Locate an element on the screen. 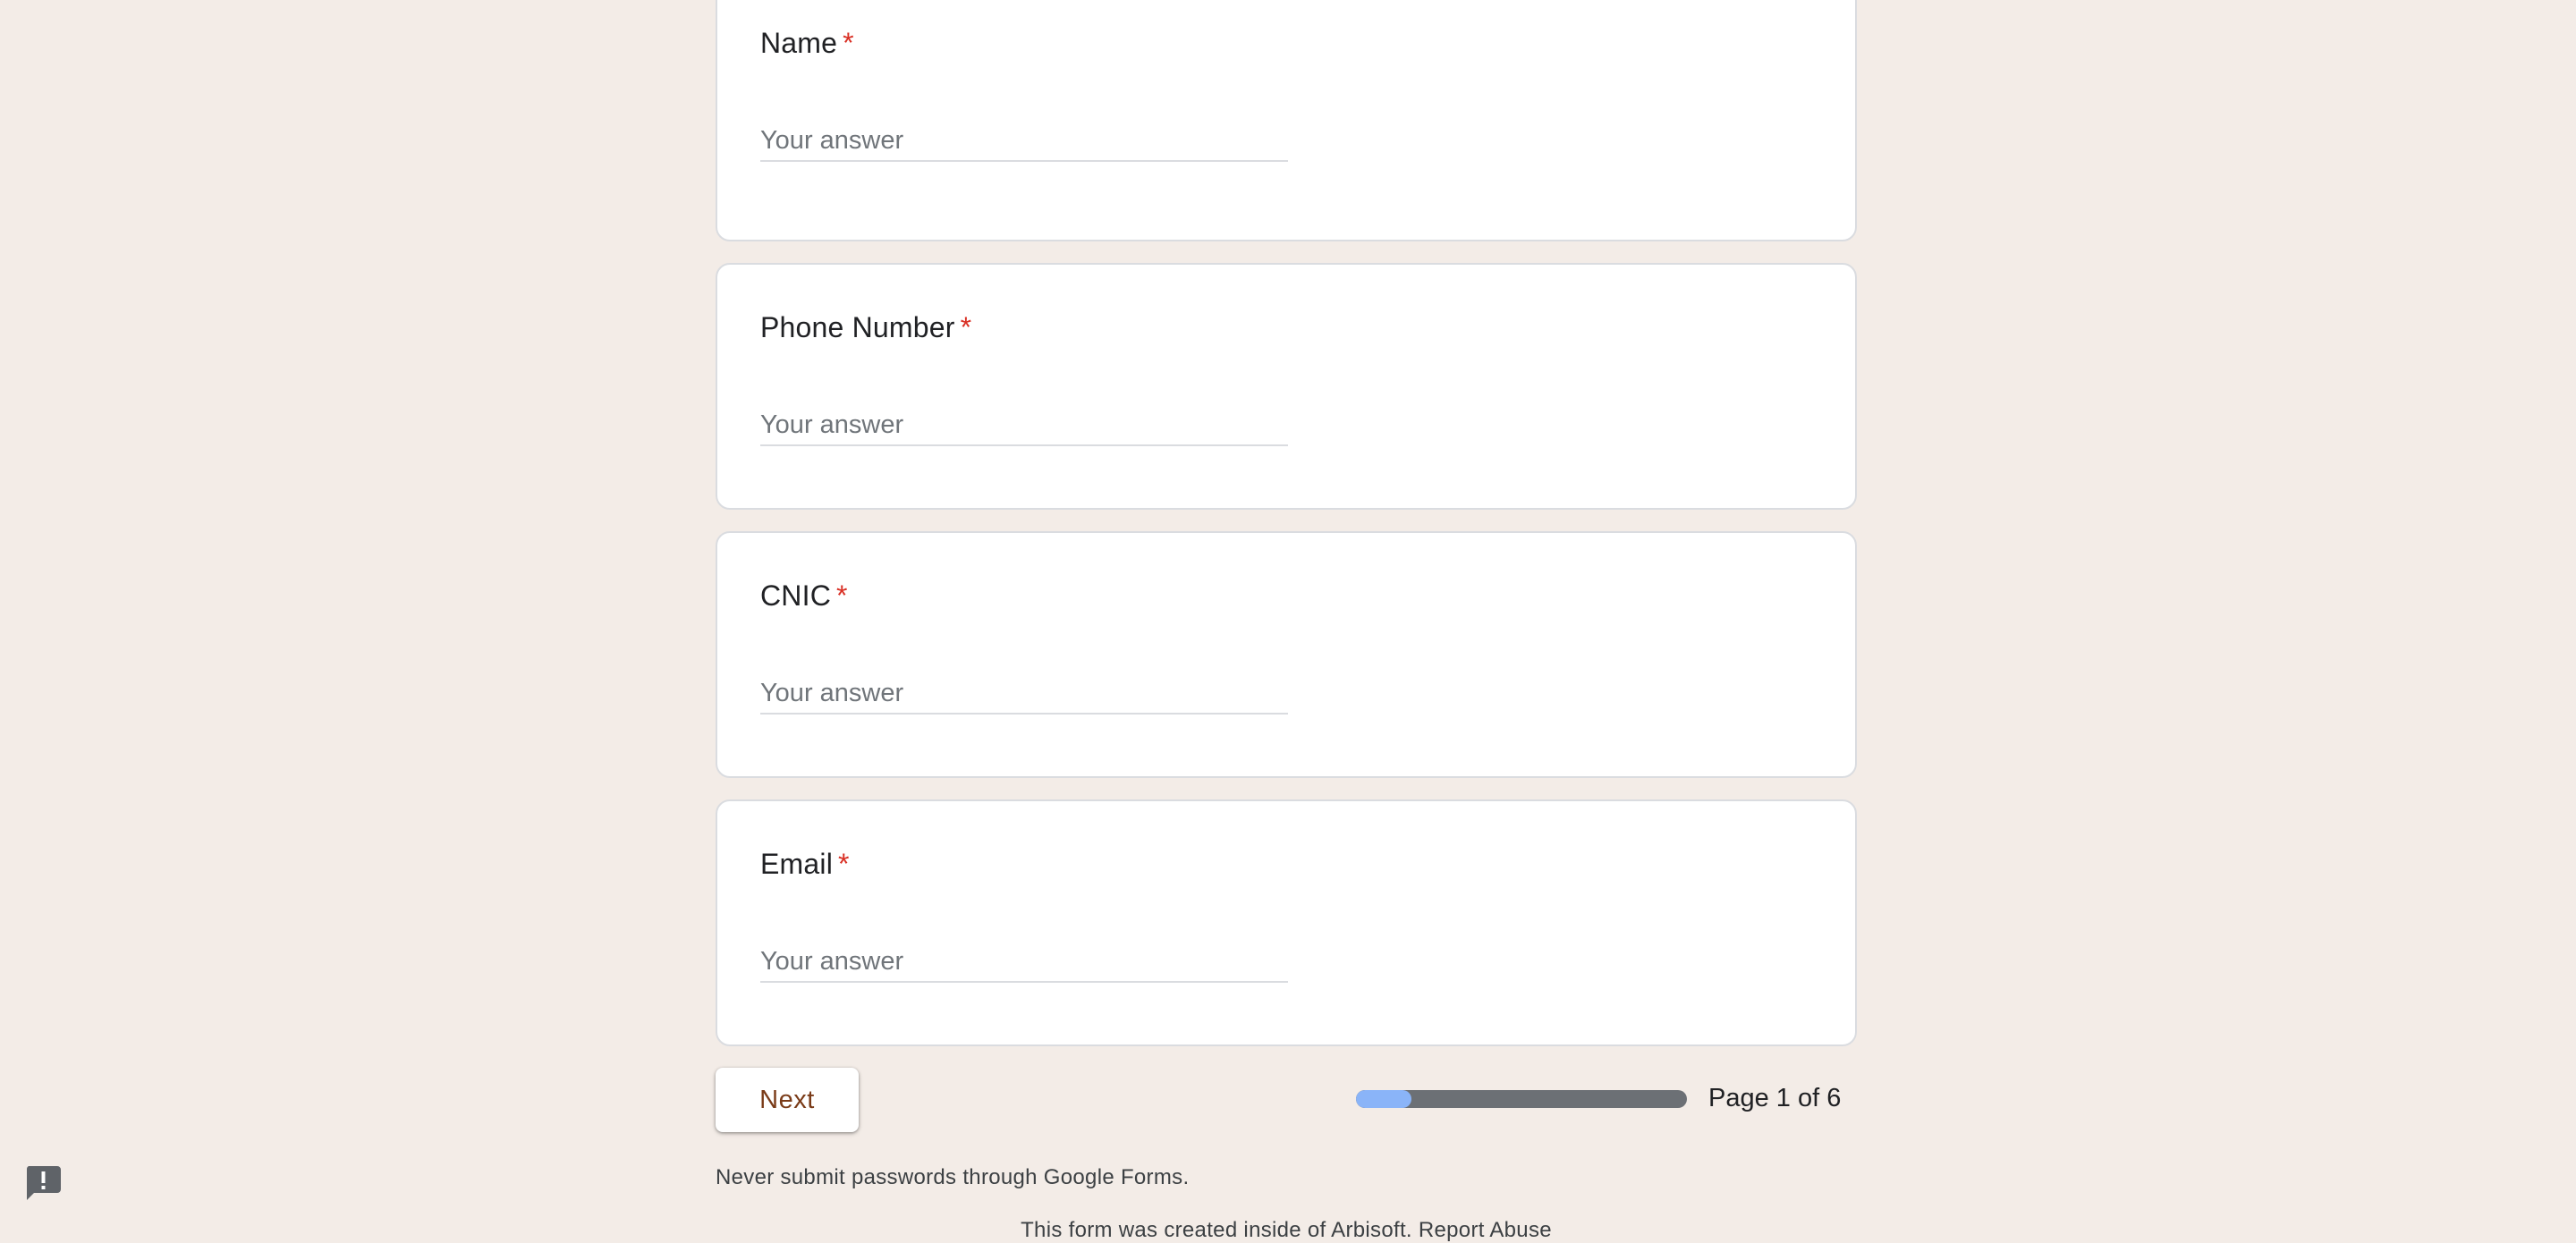  question-title: Email * is located at coordinates (805, 864).